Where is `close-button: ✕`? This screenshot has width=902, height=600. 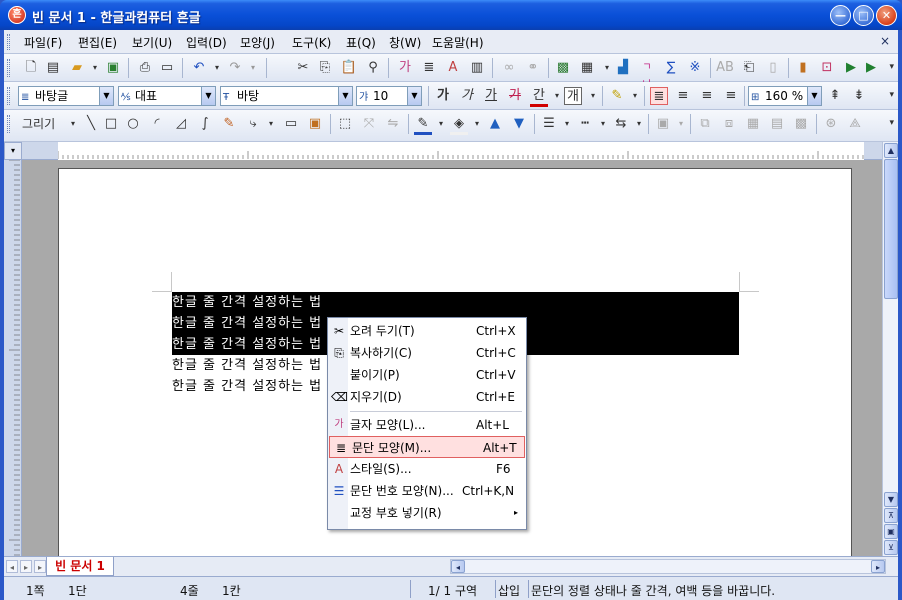 close-button: ✕ is located at coordinates (886, 15).